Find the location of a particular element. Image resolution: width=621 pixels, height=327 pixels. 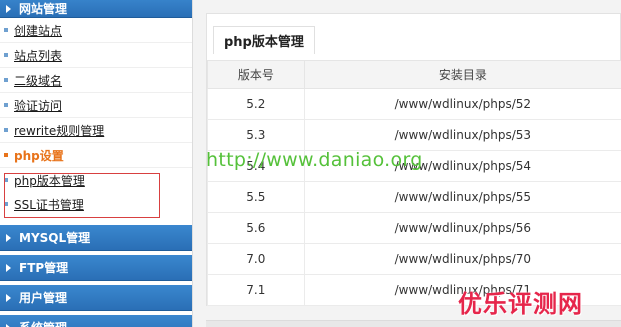

table-row: 5.5 /www/wdlinux/phps/55 is located at coordinates (414, 197).